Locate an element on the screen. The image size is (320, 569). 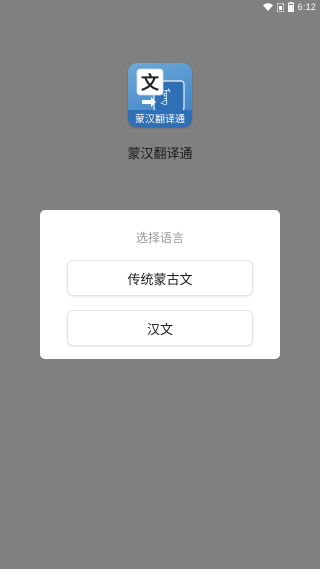
svg-text: 蒙汉翻译通 is located at coordinates (160, 119).